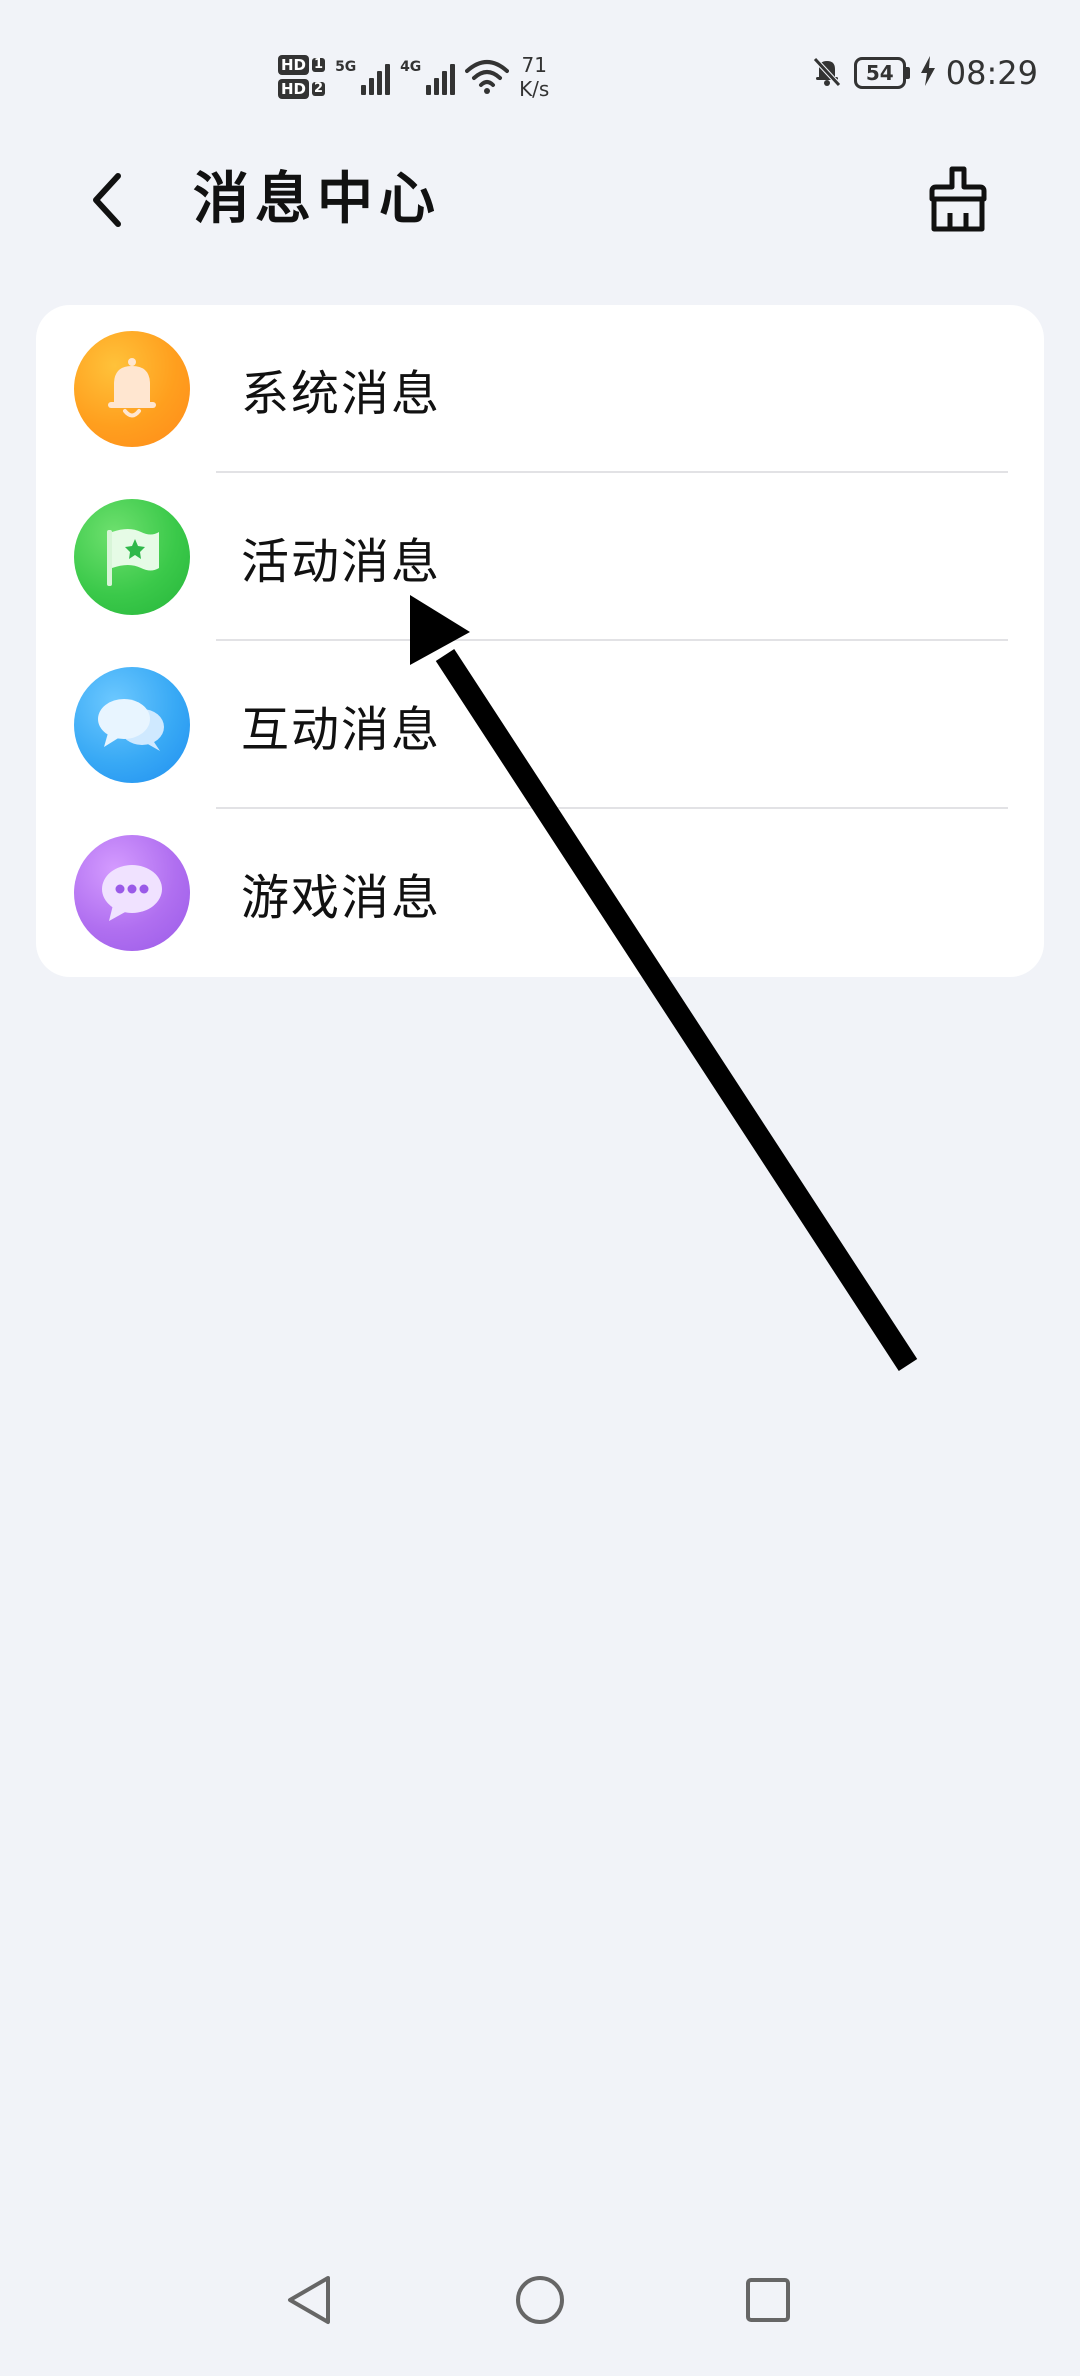  I want to click on nav-home-button, so click(540, 2300).